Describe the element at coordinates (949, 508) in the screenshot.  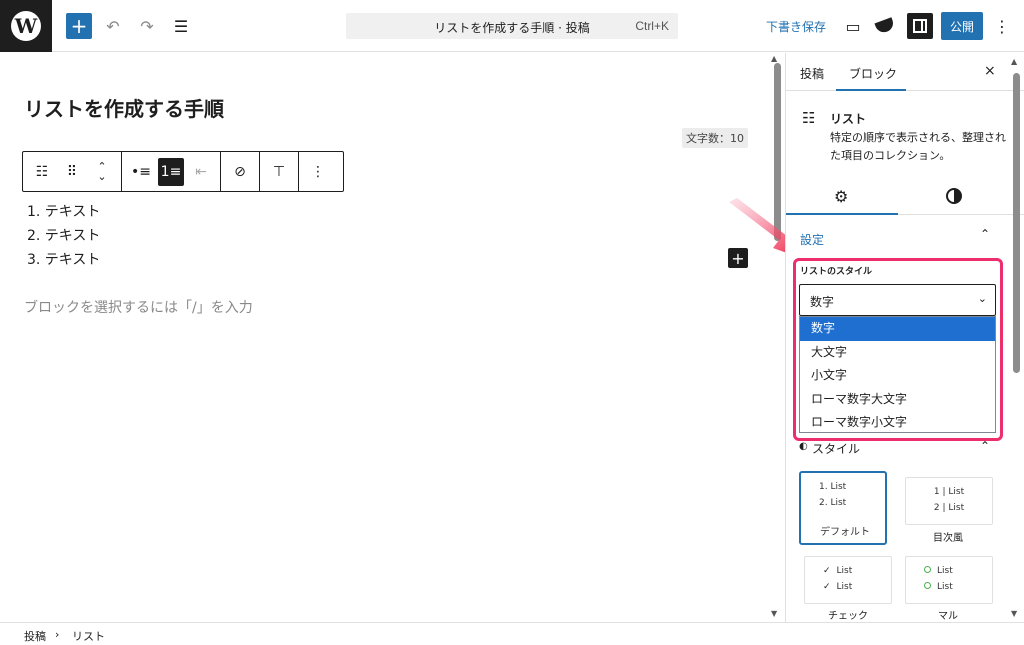
I see `card-line: 2 | List` at that location.